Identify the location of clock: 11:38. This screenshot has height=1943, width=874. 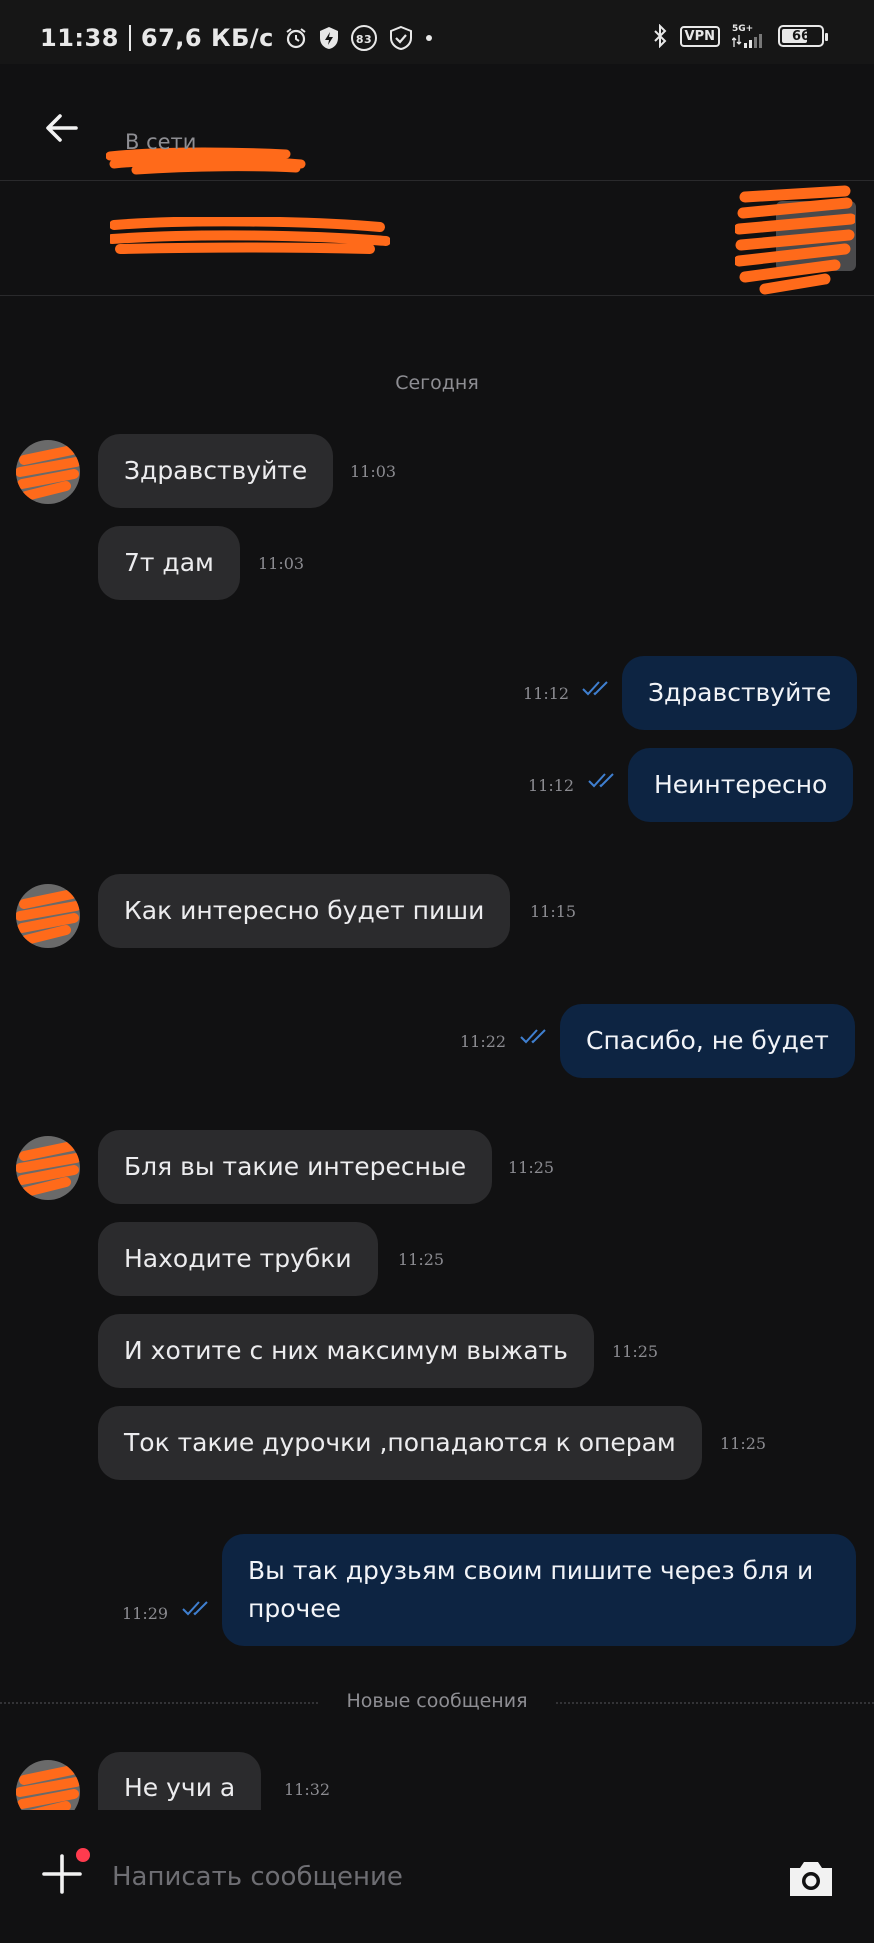
(79, 38).